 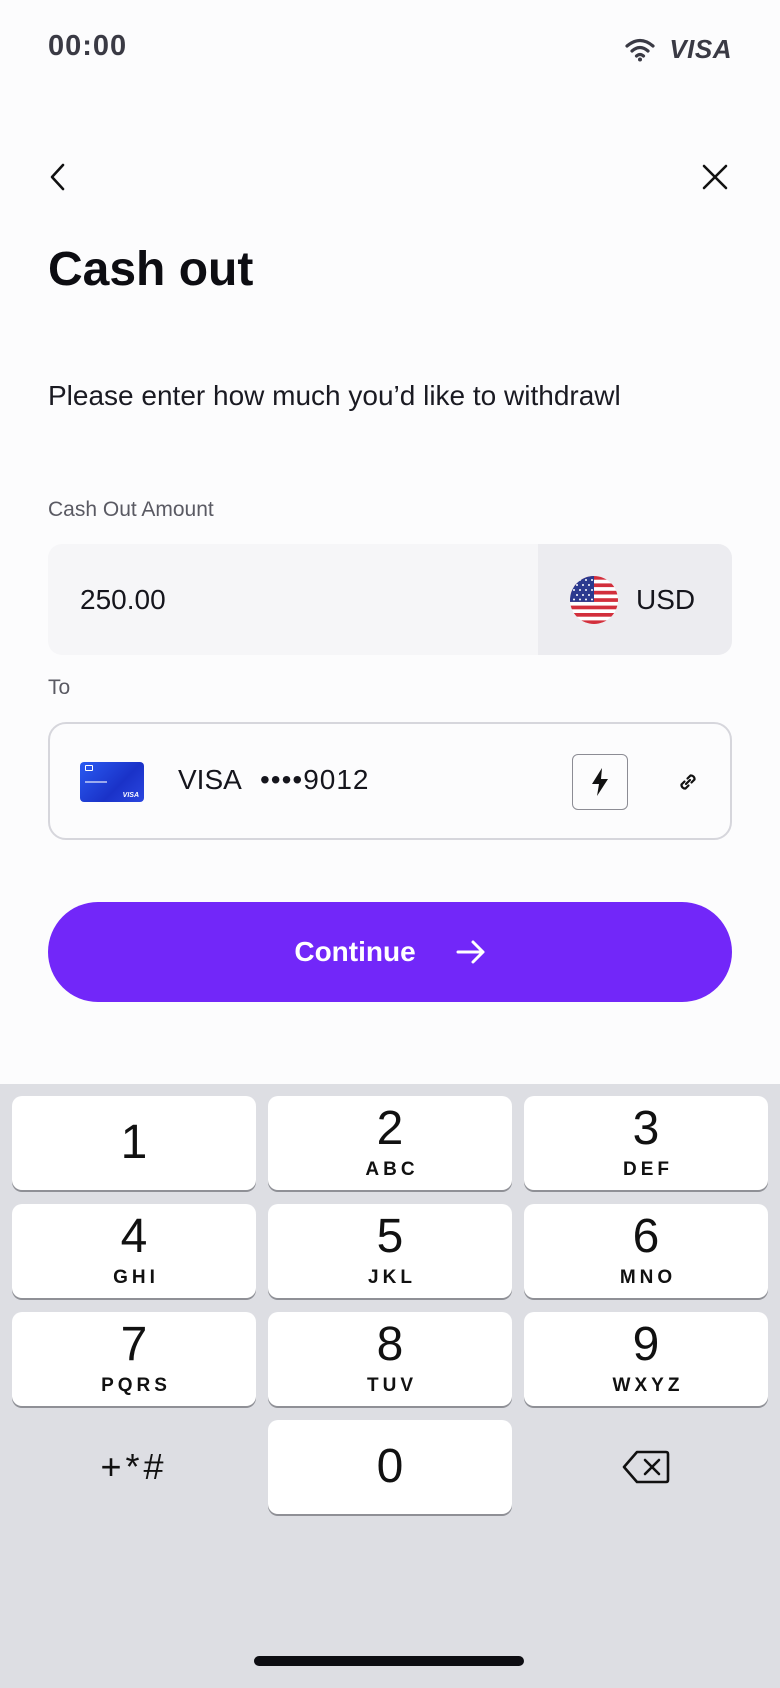 I want to click on close-button, so click(x=715, y=177).